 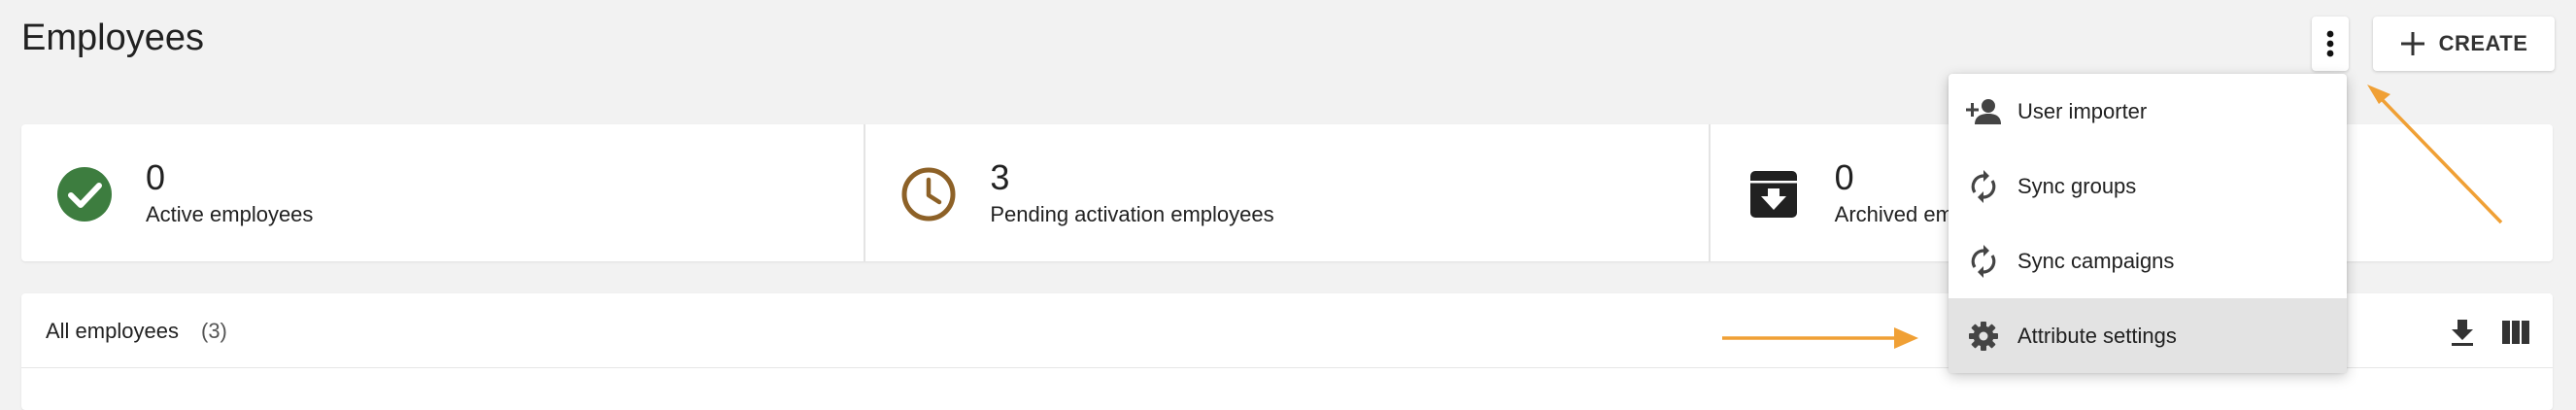 I want to click on stat-active-employees: 0 Active employees, so click(x=442, y=192).